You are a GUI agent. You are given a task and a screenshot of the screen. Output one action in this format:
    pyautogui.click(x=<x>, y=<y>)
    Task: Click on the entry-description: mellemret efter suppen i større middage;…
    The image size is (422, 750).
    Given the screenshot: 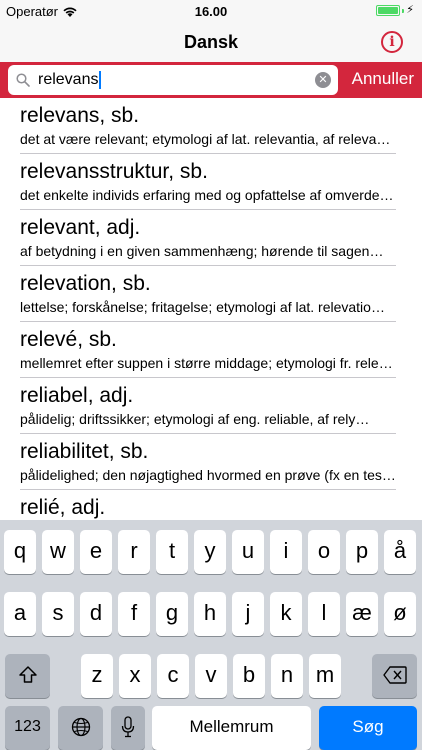 What is the action you would take?
    pyautogui.click(x=208, y=363)
    